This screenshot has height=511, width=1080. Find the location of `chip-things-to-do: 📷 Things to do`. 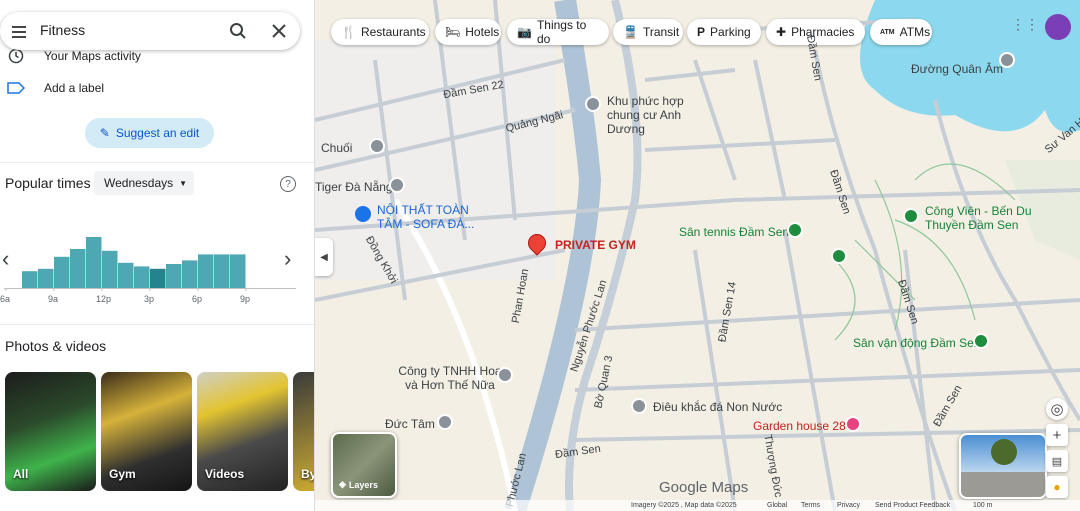

chip-things-to-do: 📷 Things to do is located at coordinates (558, 32).